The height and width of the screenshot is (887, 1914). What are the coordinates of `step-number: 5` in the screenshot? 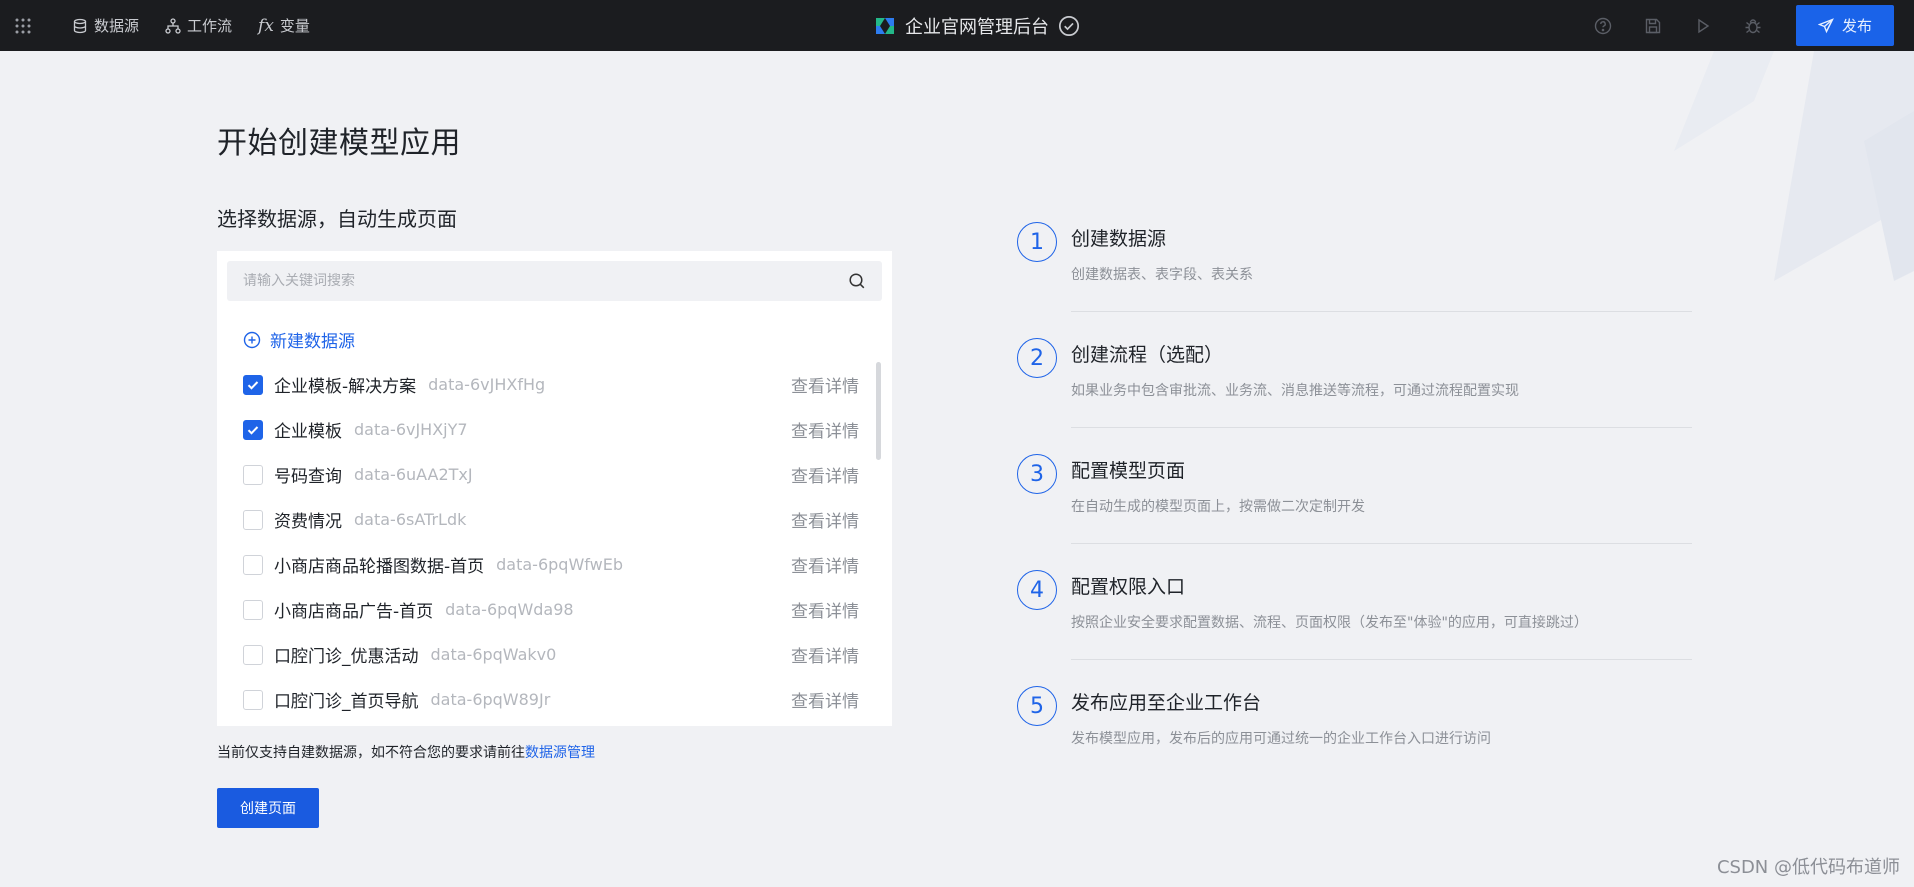 It's located at (1037, 706).